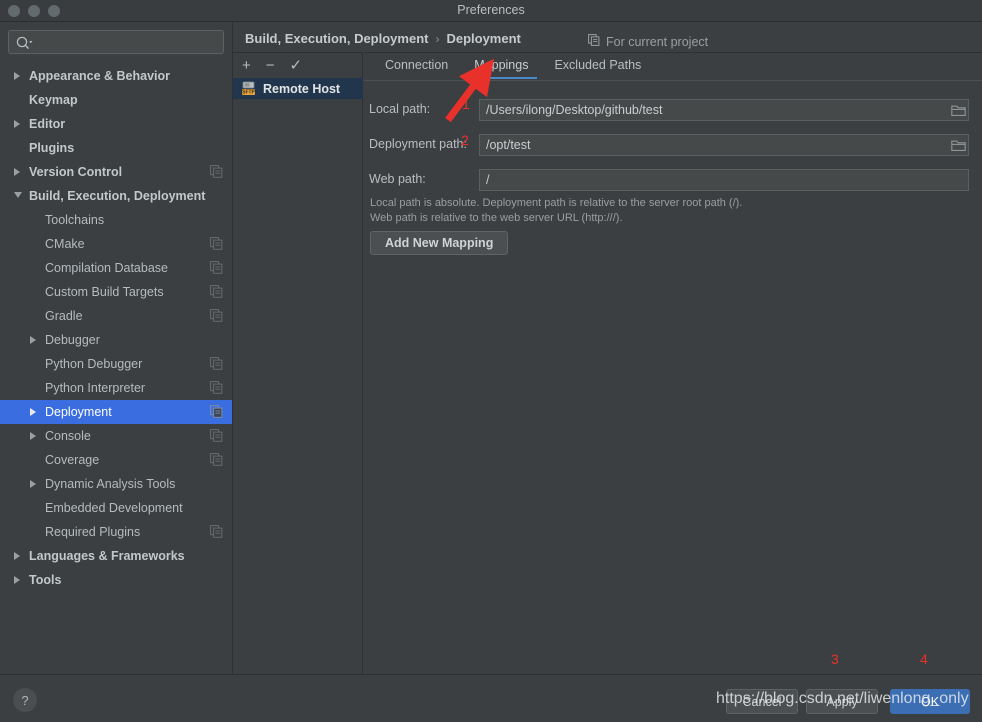 This screenshot has width=982, height=722. Describe the element at coordinates (47, 124) in the screenshot. I see `sidebar-item-label: Editor` at that location.